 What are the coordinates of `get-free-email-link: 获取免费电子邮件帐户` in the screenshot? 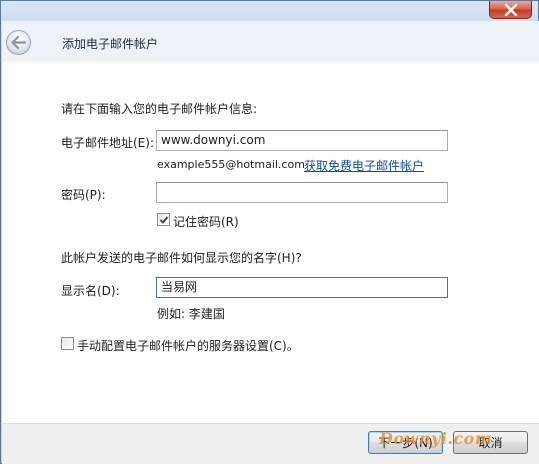 It's located at (364, 165).